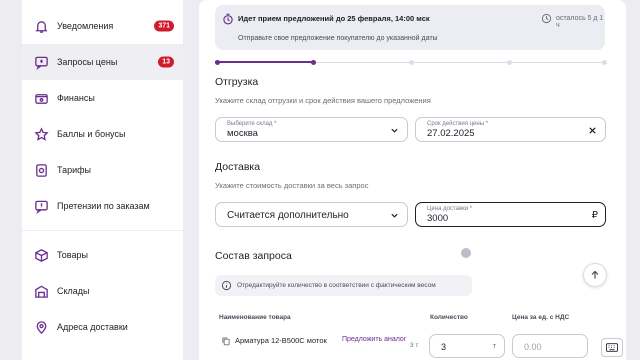 The image size is (640, 360). Describe the element at coordinates (550, 346) in the screenshot. I see `unit-price-field: 0.00` at that location.